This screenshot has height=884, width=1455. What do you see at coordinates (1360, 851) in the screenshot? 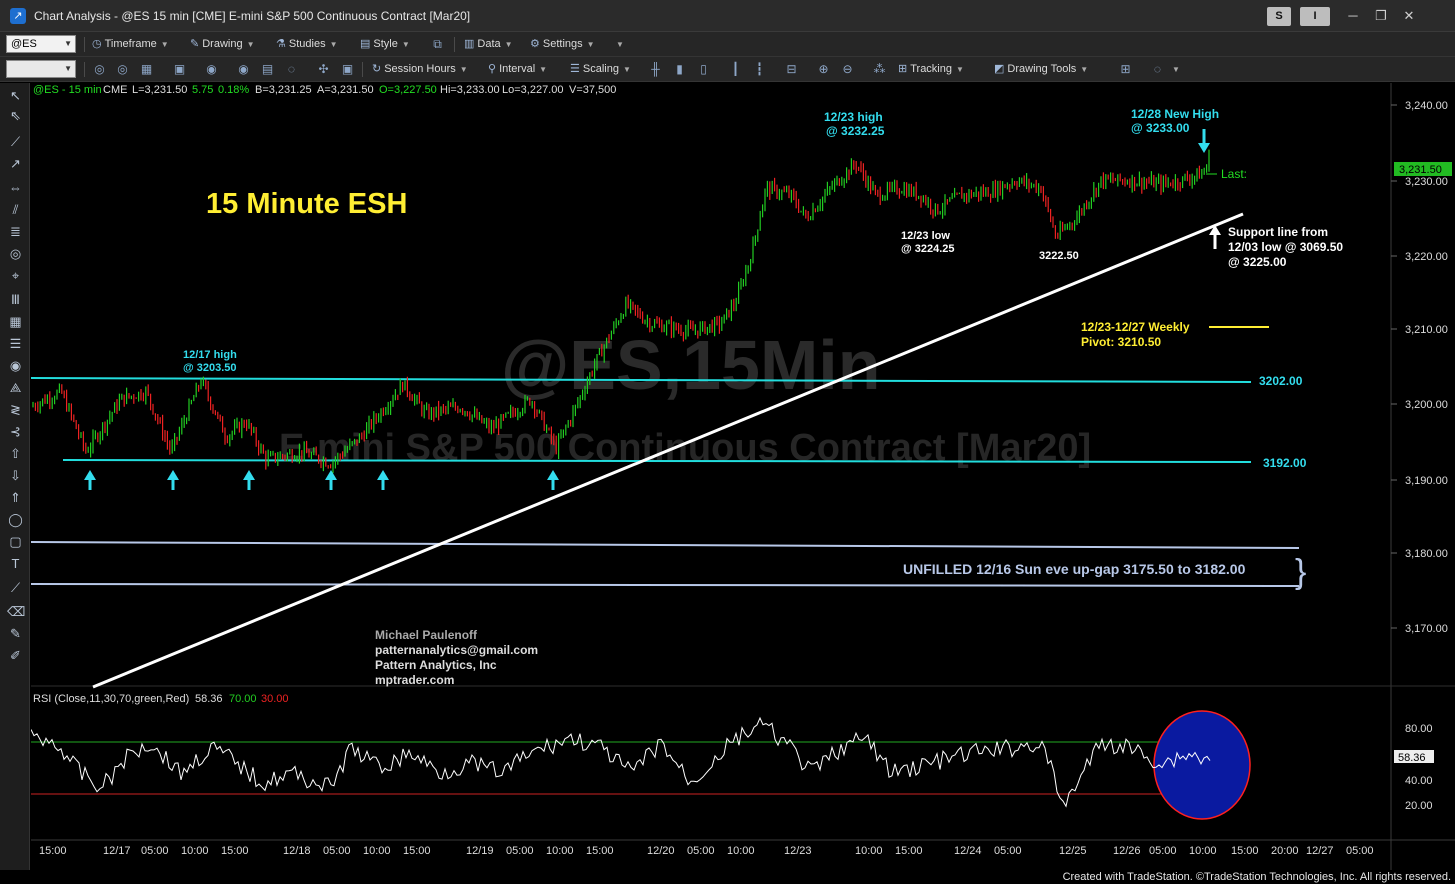
I see `time-axis-label: 05:00` at bounding box center [1360, 851].